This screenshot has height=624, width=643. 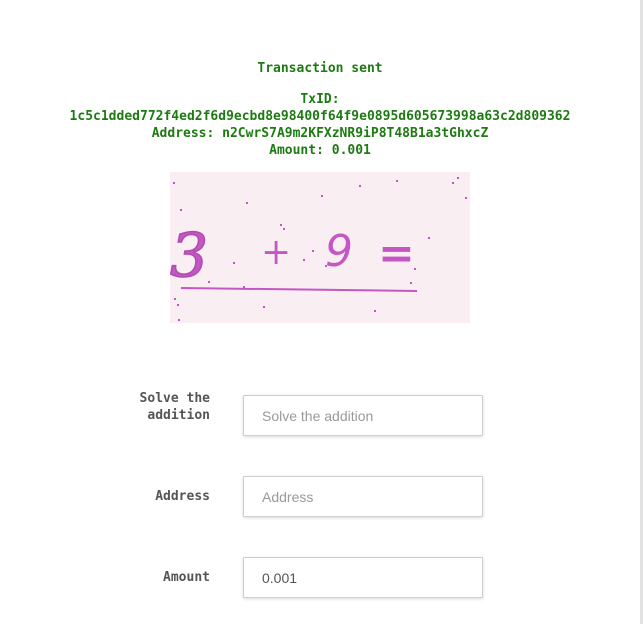 What do you see at coordinates (186, 577) in the screenshot?
I see `amount-label: Amount` at bounding box center [186, 577].